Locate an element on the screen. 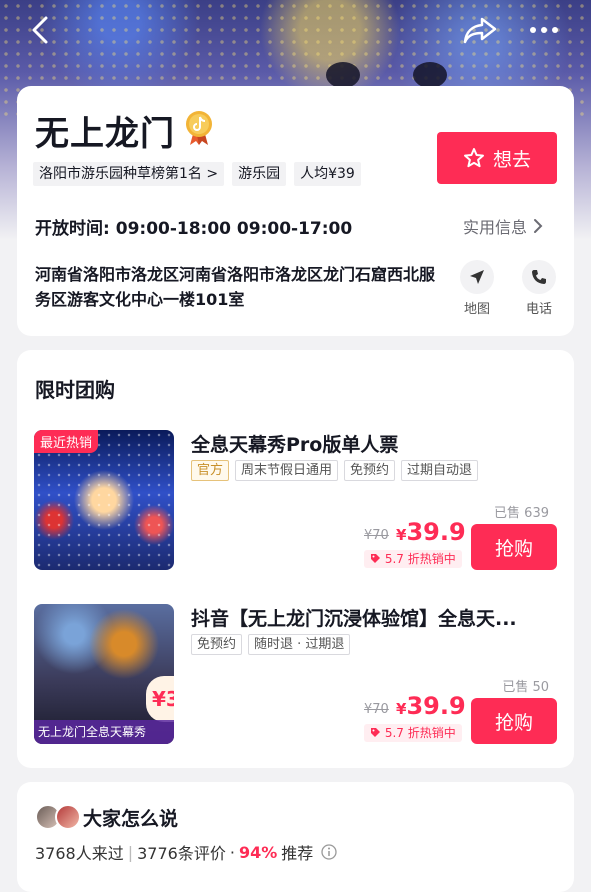  image-price-corner: ¥3 is located at coordinates (160, 699).